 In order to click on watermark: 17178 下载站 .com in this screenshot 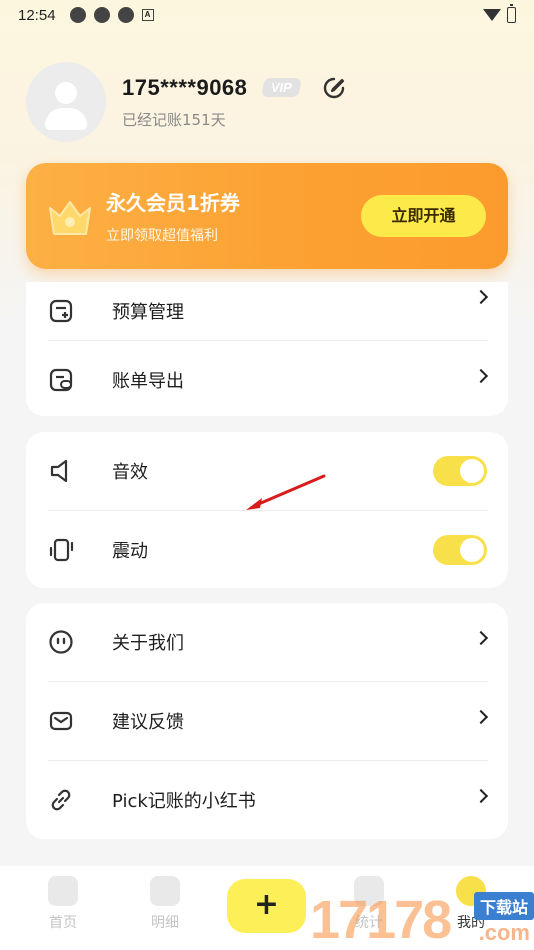, I will do `click(422, 920)`.